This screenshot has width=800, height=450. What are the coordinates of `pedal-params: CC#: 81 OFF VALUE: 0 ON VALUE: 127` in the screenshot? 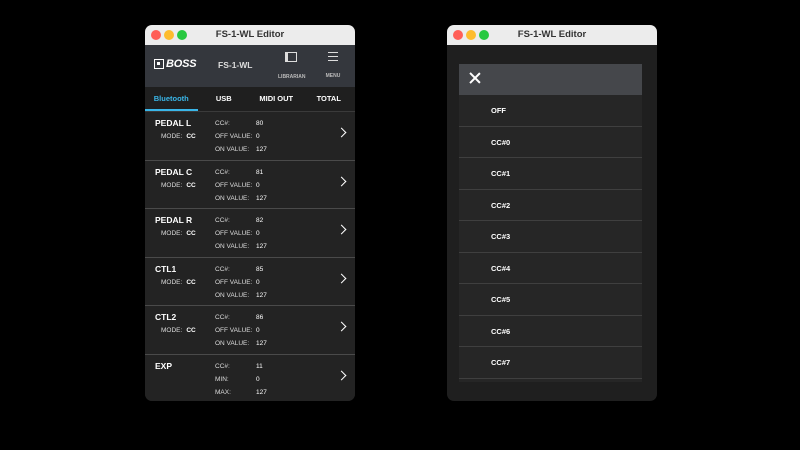 It's located at (241, 185).